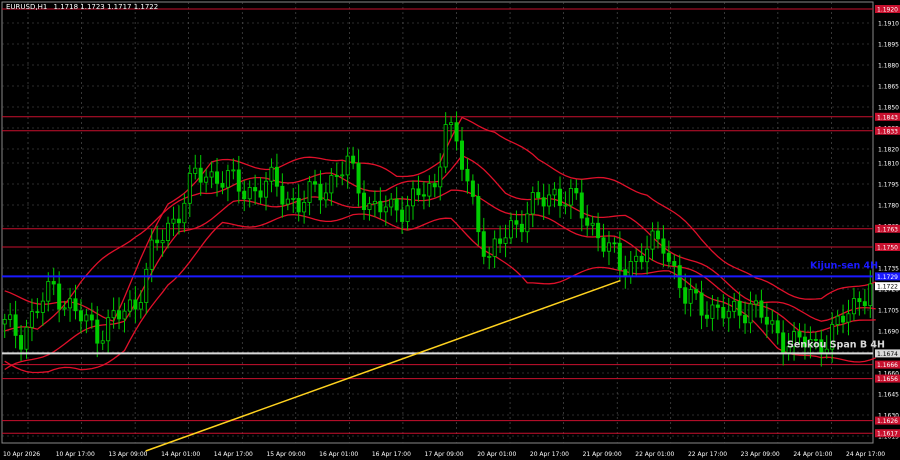  I want to click on x-tick-label: 17 Apr 09:00, so click(444, 454).